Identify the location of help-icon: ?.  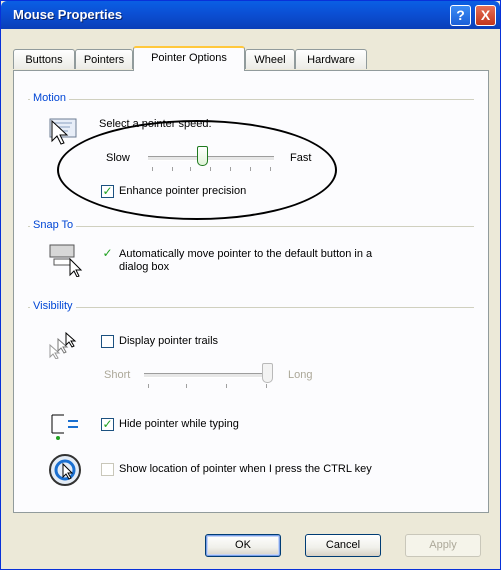
(460, 15).